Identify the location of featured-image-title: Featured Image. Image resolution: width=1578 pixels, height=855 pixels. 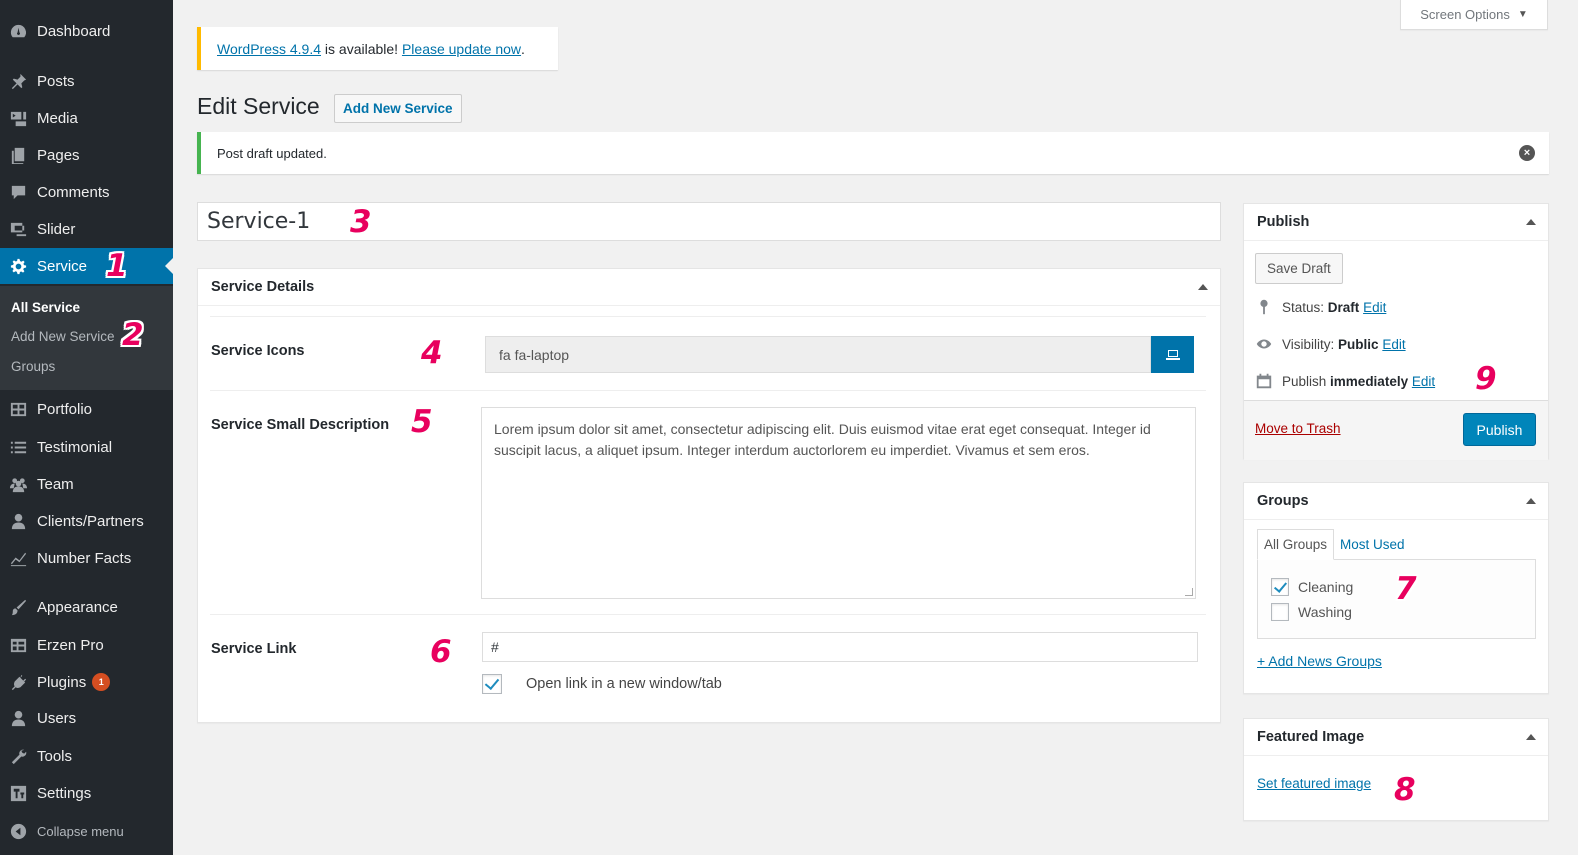
(1311, 737).